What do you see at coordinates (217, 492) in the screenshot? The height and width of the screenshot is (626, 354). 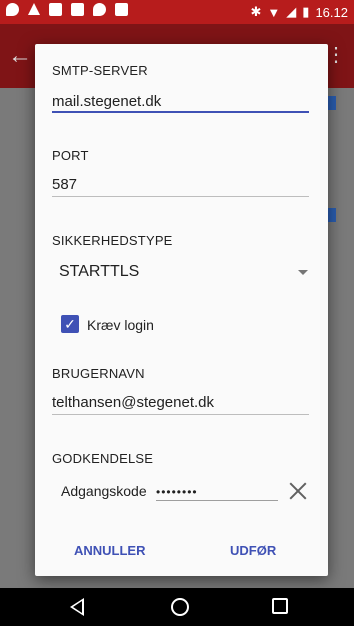 I see `password-input: ••••••••` at bounding box center [217, 492].